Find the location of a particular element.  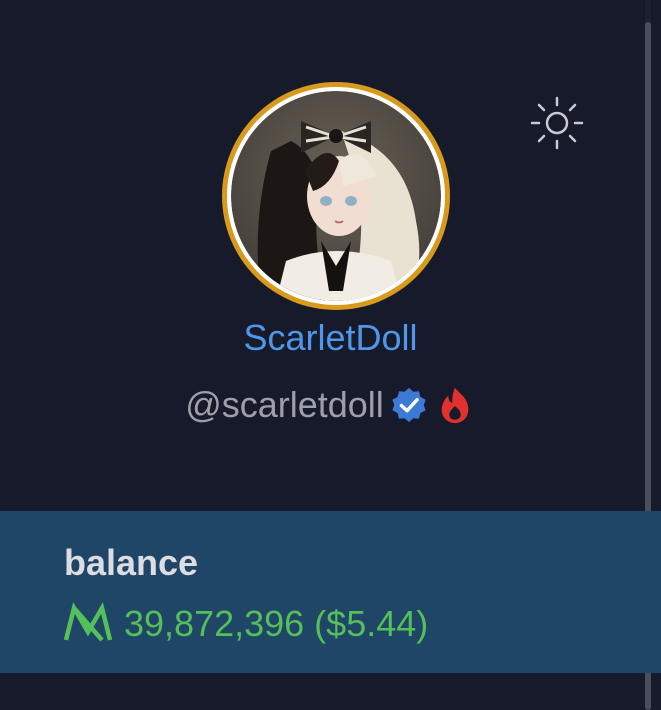

avatar is located at coordinates (336, 196).